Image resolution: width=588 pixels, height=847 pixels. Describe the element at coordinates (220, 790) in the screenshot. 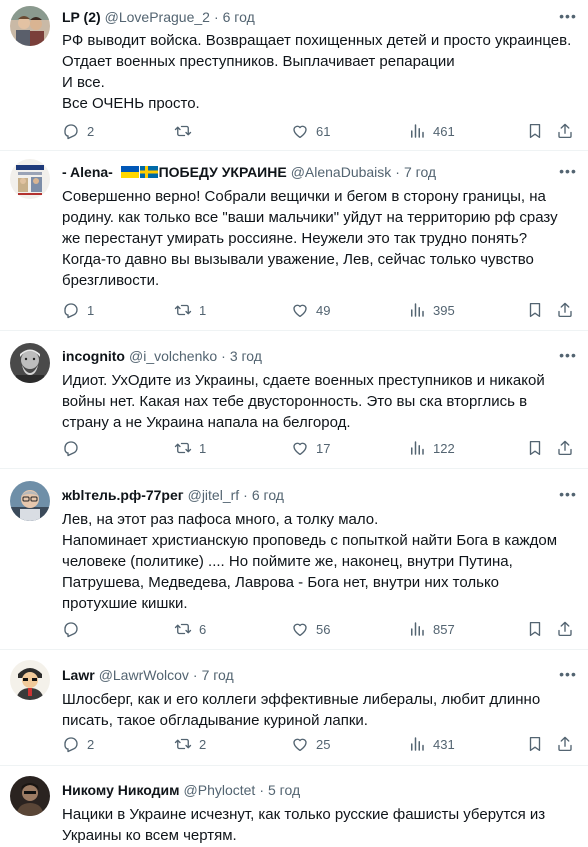

I see `user-handle: @Phyloctet` at that location.